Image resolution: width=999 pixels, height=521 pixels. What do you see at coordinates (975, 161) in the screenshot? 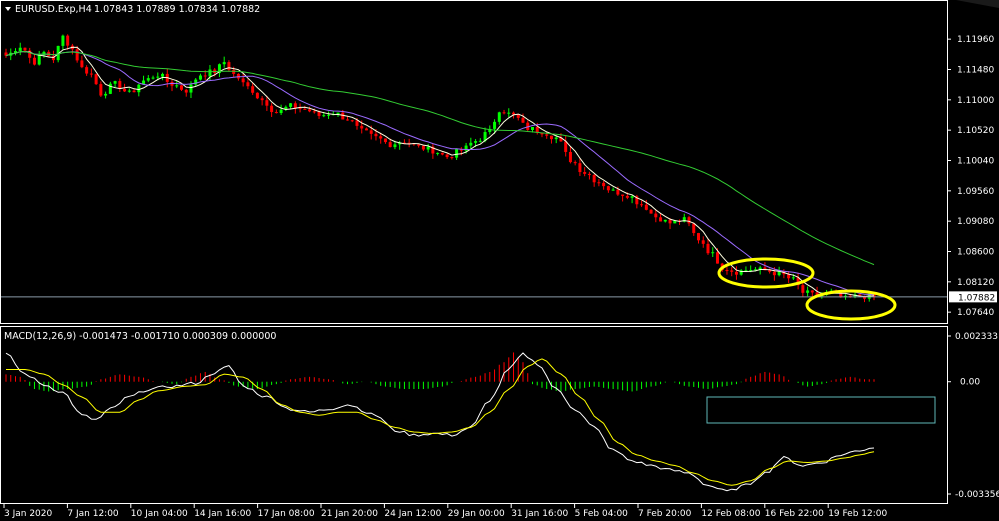
I see `price-tick-label: 1.10040` at bounding box center [975, 161].